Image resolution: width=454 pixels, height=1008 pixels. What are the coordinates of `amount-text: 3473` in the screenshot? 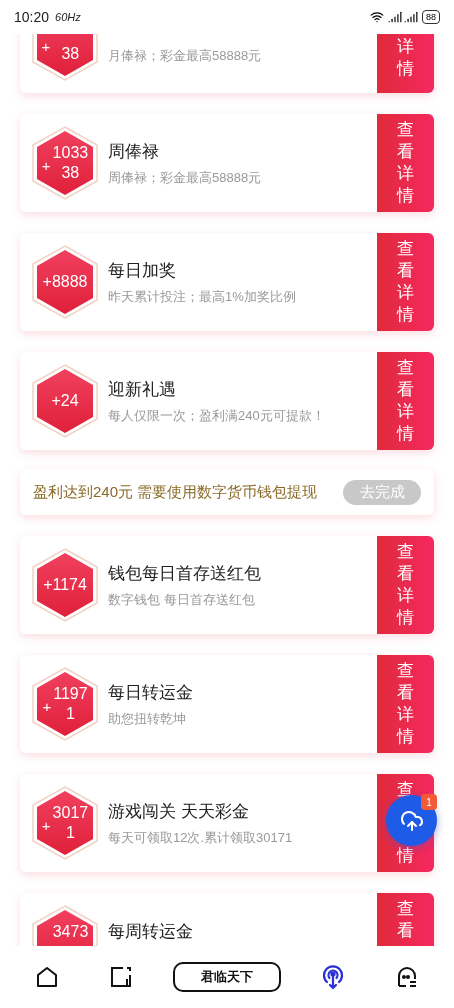 It's located at (70, 932).